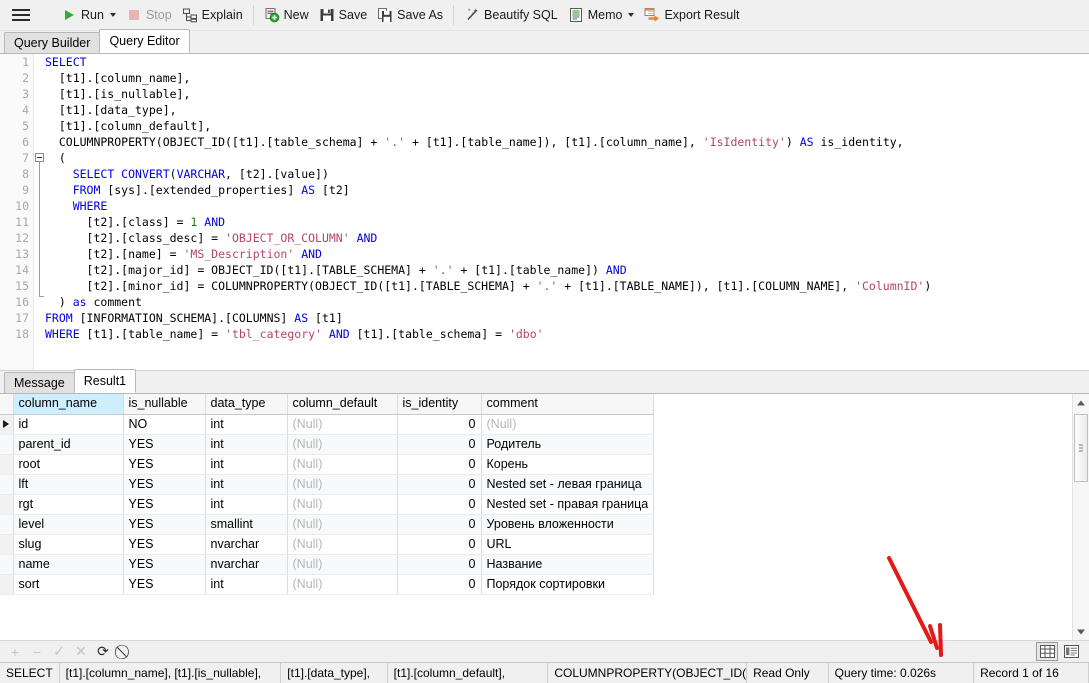 This screenshot has height=683, width=1089. Describe the element at coordinates (144, 41) in the screenshot. I see `tab-query-editor: Query Editor` at that location.